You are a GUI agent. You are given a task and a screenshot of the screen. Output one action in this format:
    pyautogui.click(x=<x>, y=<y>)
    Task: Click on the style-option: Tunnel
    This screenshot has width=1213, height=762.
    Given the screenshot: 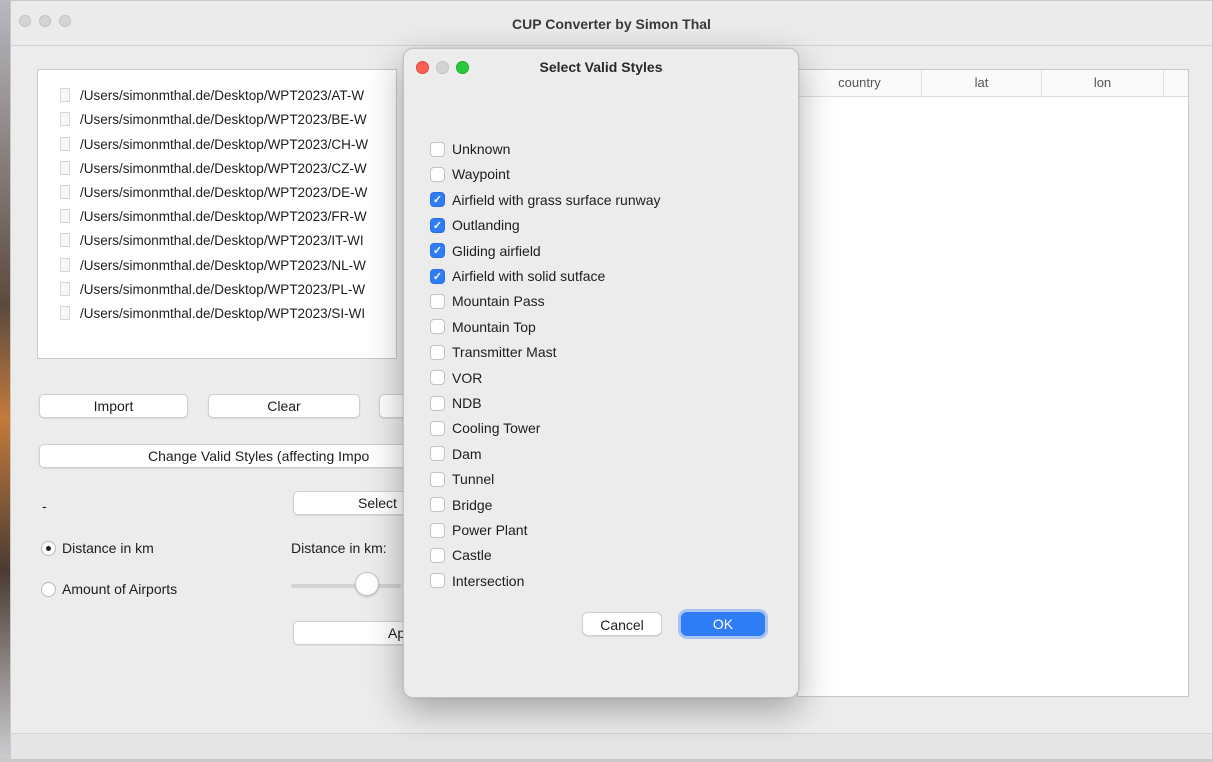 What is the action you would take?
    pyautogui.click(x=462, y=479)
    